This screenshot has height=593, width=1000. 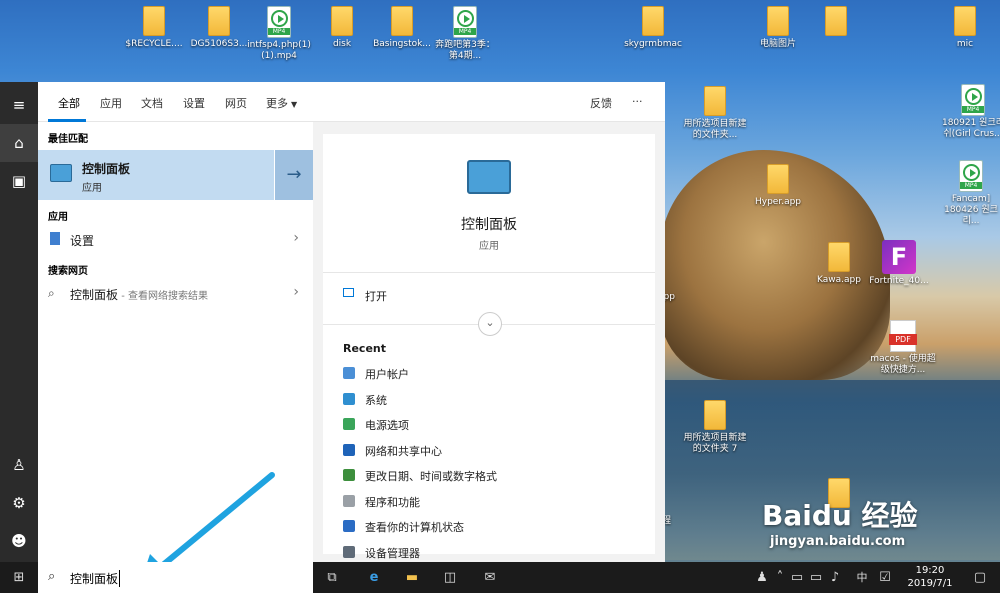 What do you see at coordinates (980, 577) in the screenshot?
I see `notification-center-icon: ▢` at bounding box center [980, 577].